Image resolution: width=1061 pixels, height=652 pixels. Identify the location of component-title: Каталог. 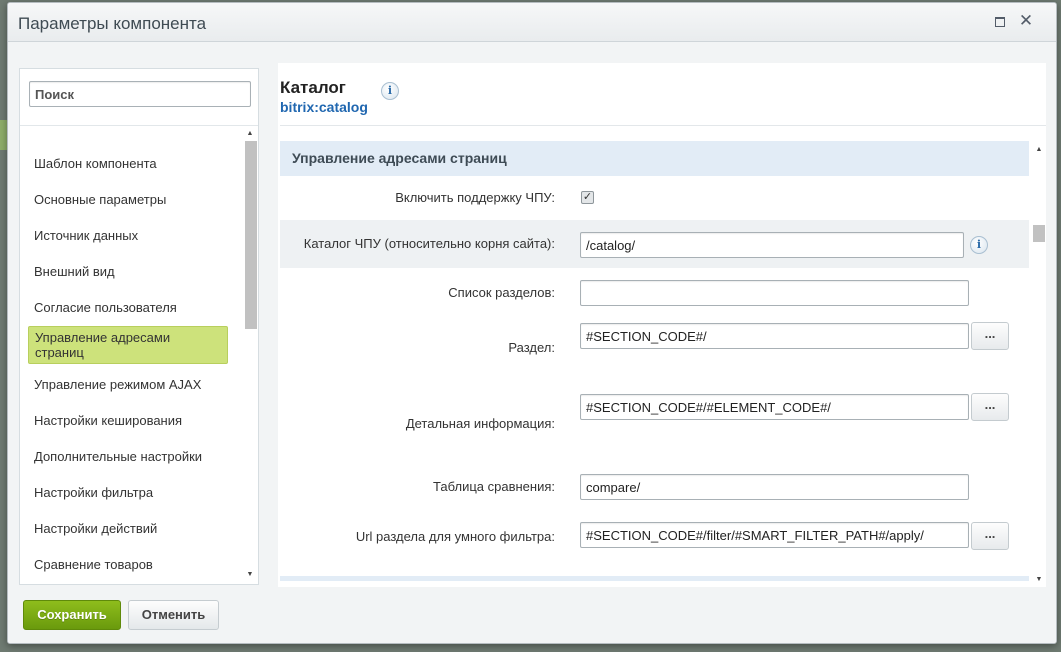
(313, 87).